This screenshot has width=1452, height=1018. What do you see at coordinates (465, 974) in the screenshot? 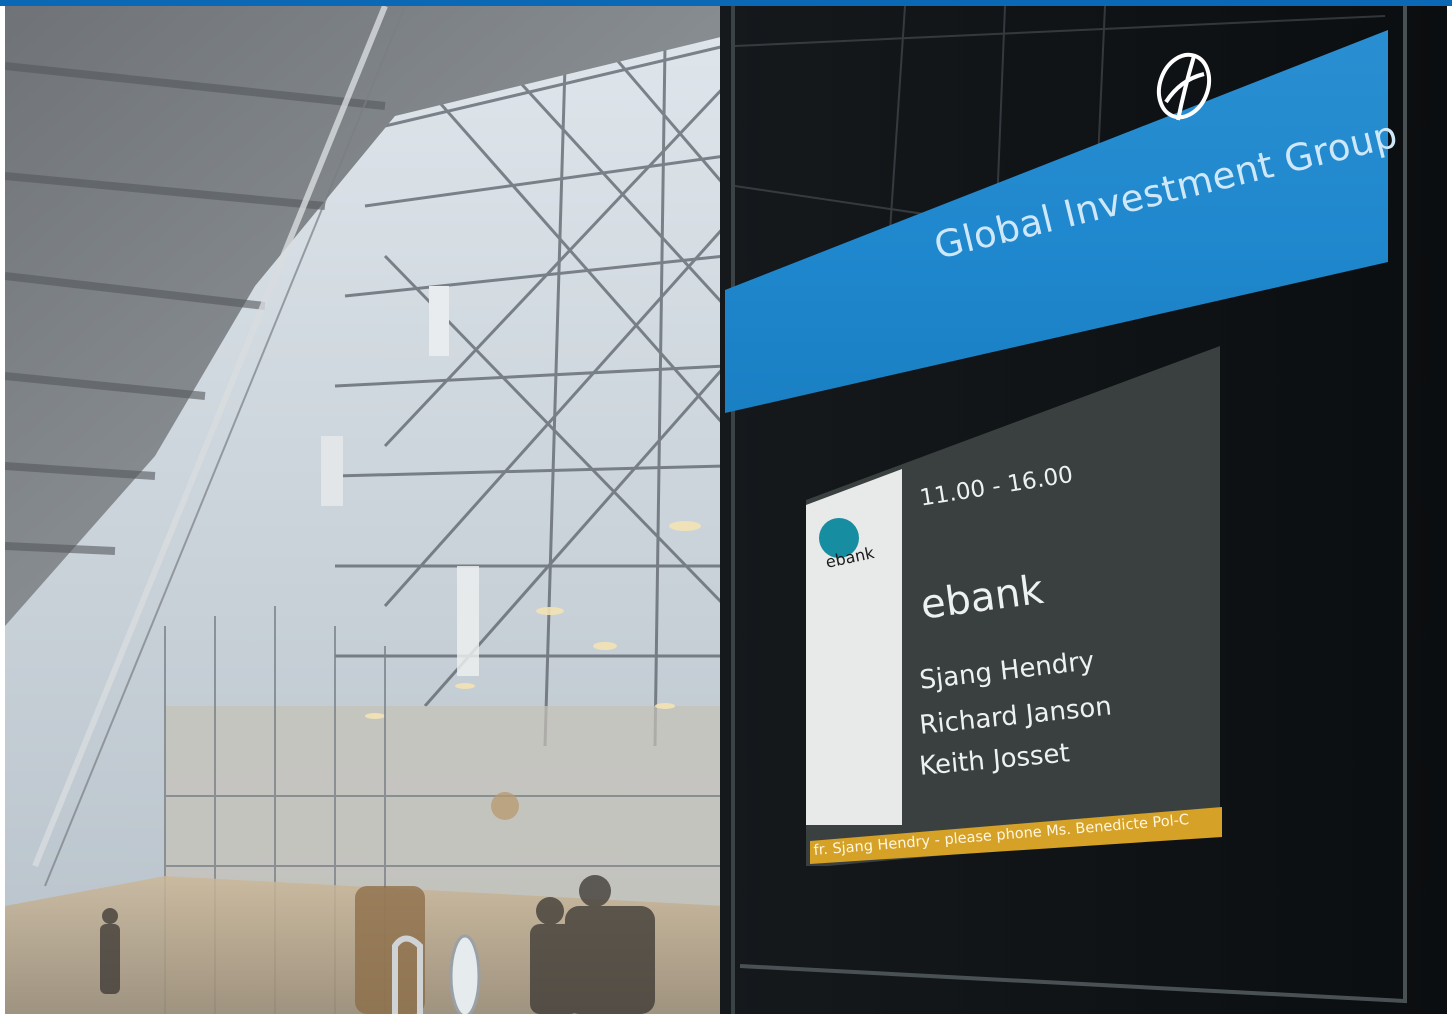
I see `door-emblem` at bounding box center [465, 974].